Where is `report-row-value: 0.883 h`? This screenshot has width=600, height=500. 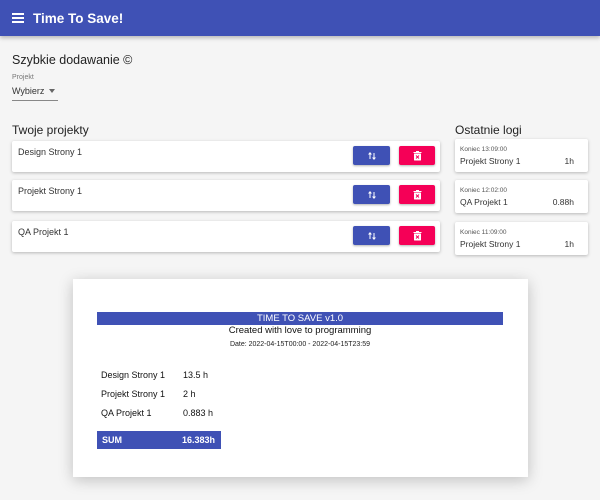 report-row-value: 0.883 h is located at coordinates (198, 413).